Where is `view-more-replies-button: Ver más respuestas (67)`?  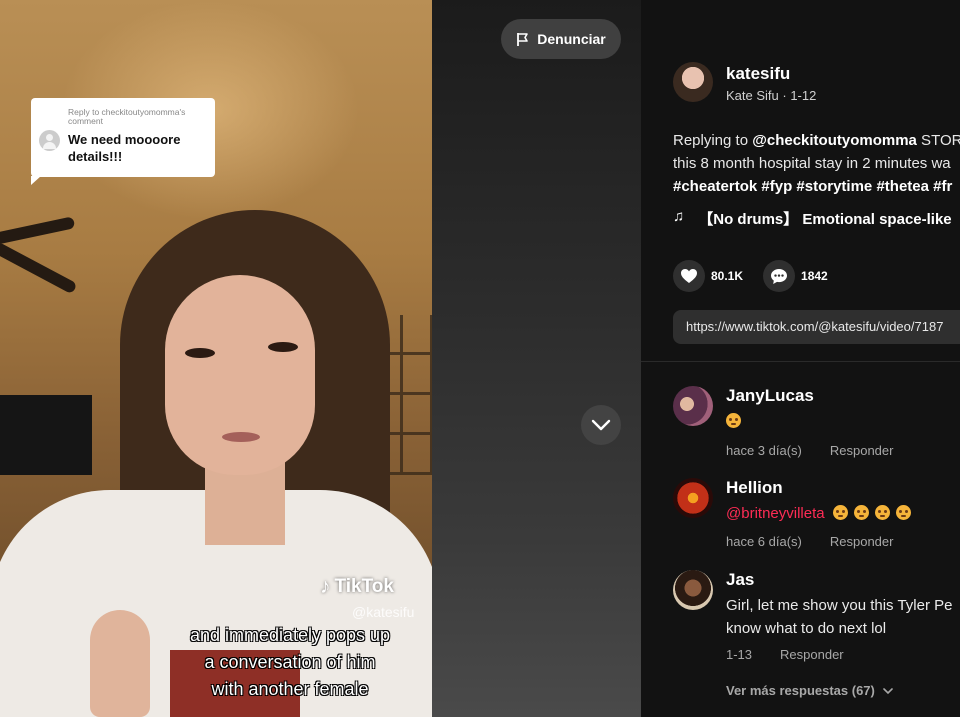 view-more-replies-button: Ver más respuestas (67) is located at coordinates (809, 690).